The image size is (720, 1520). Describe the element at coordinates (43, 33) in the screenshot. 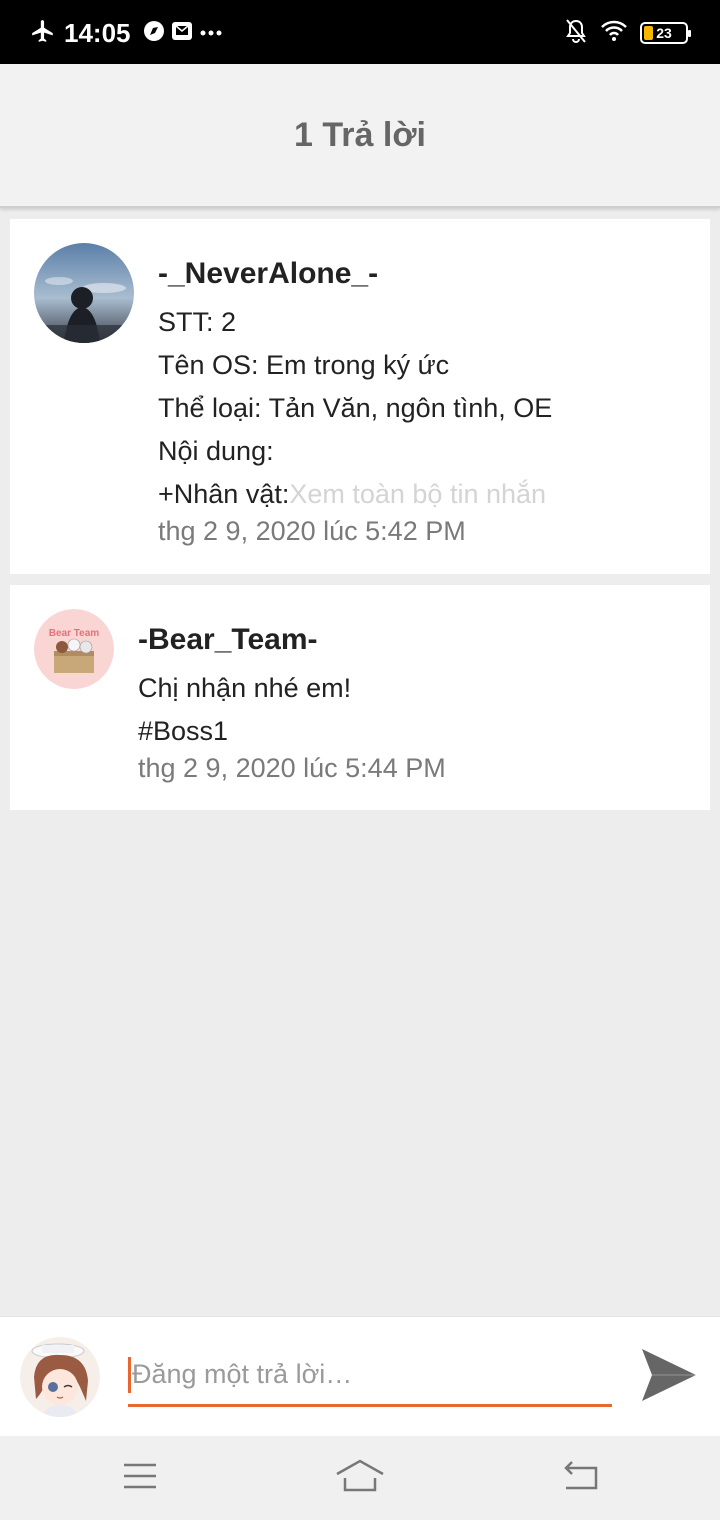

I see `airplane-mode-icon` at that location.